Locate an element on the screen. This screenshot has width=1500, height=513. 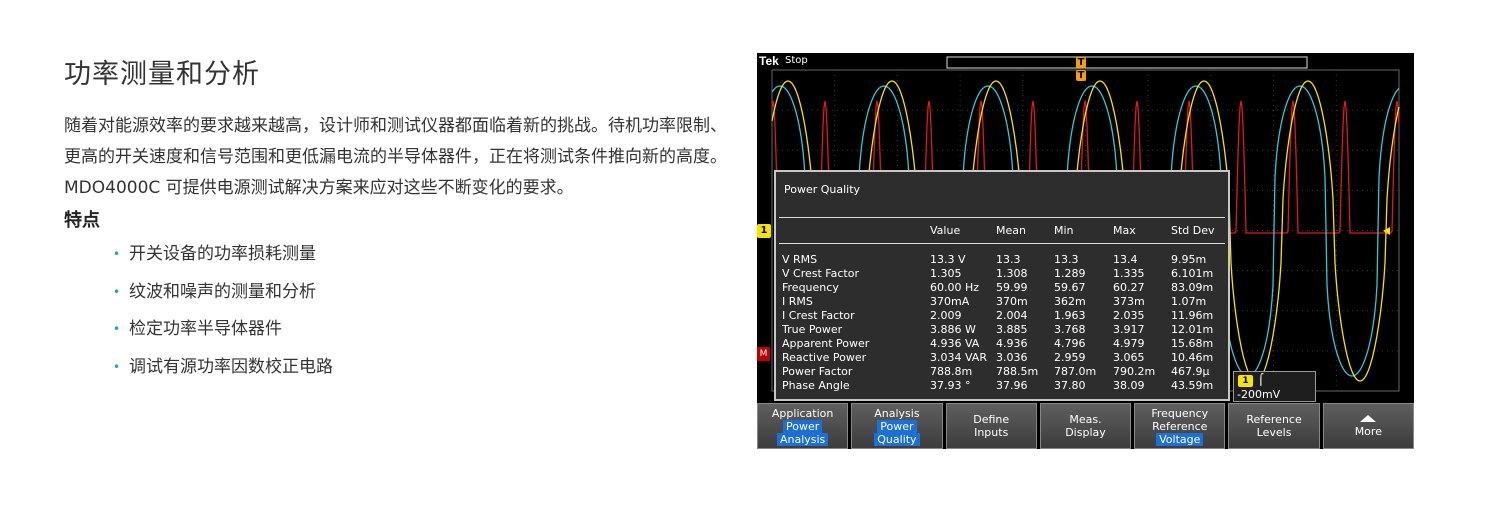
measurement-value: 60.00 Hz is located at coordinates (955, 287).